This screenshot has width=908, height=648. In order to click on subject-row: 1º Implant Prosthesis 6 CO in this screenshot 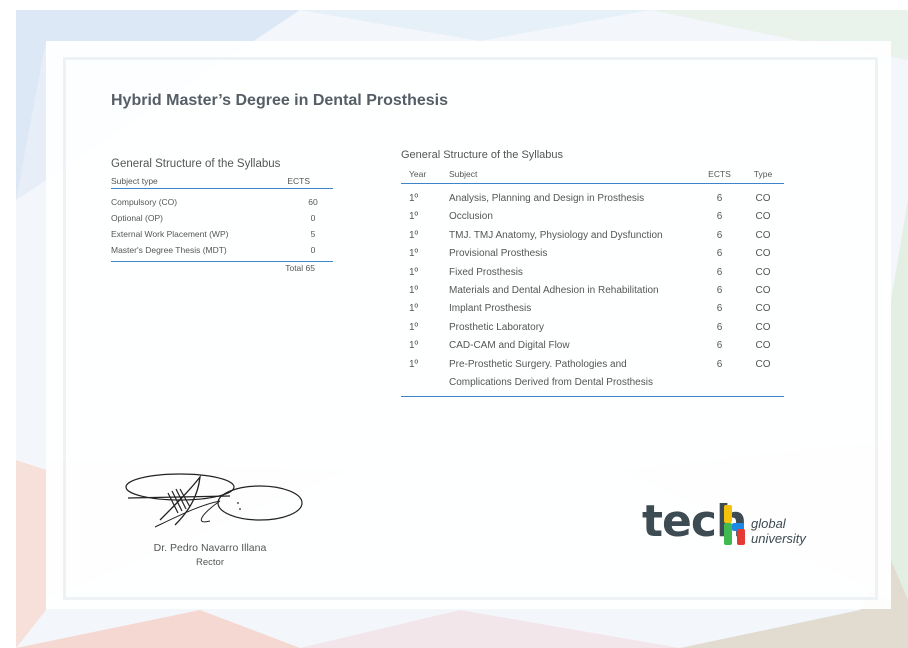, I will do `click(592, 309)`.